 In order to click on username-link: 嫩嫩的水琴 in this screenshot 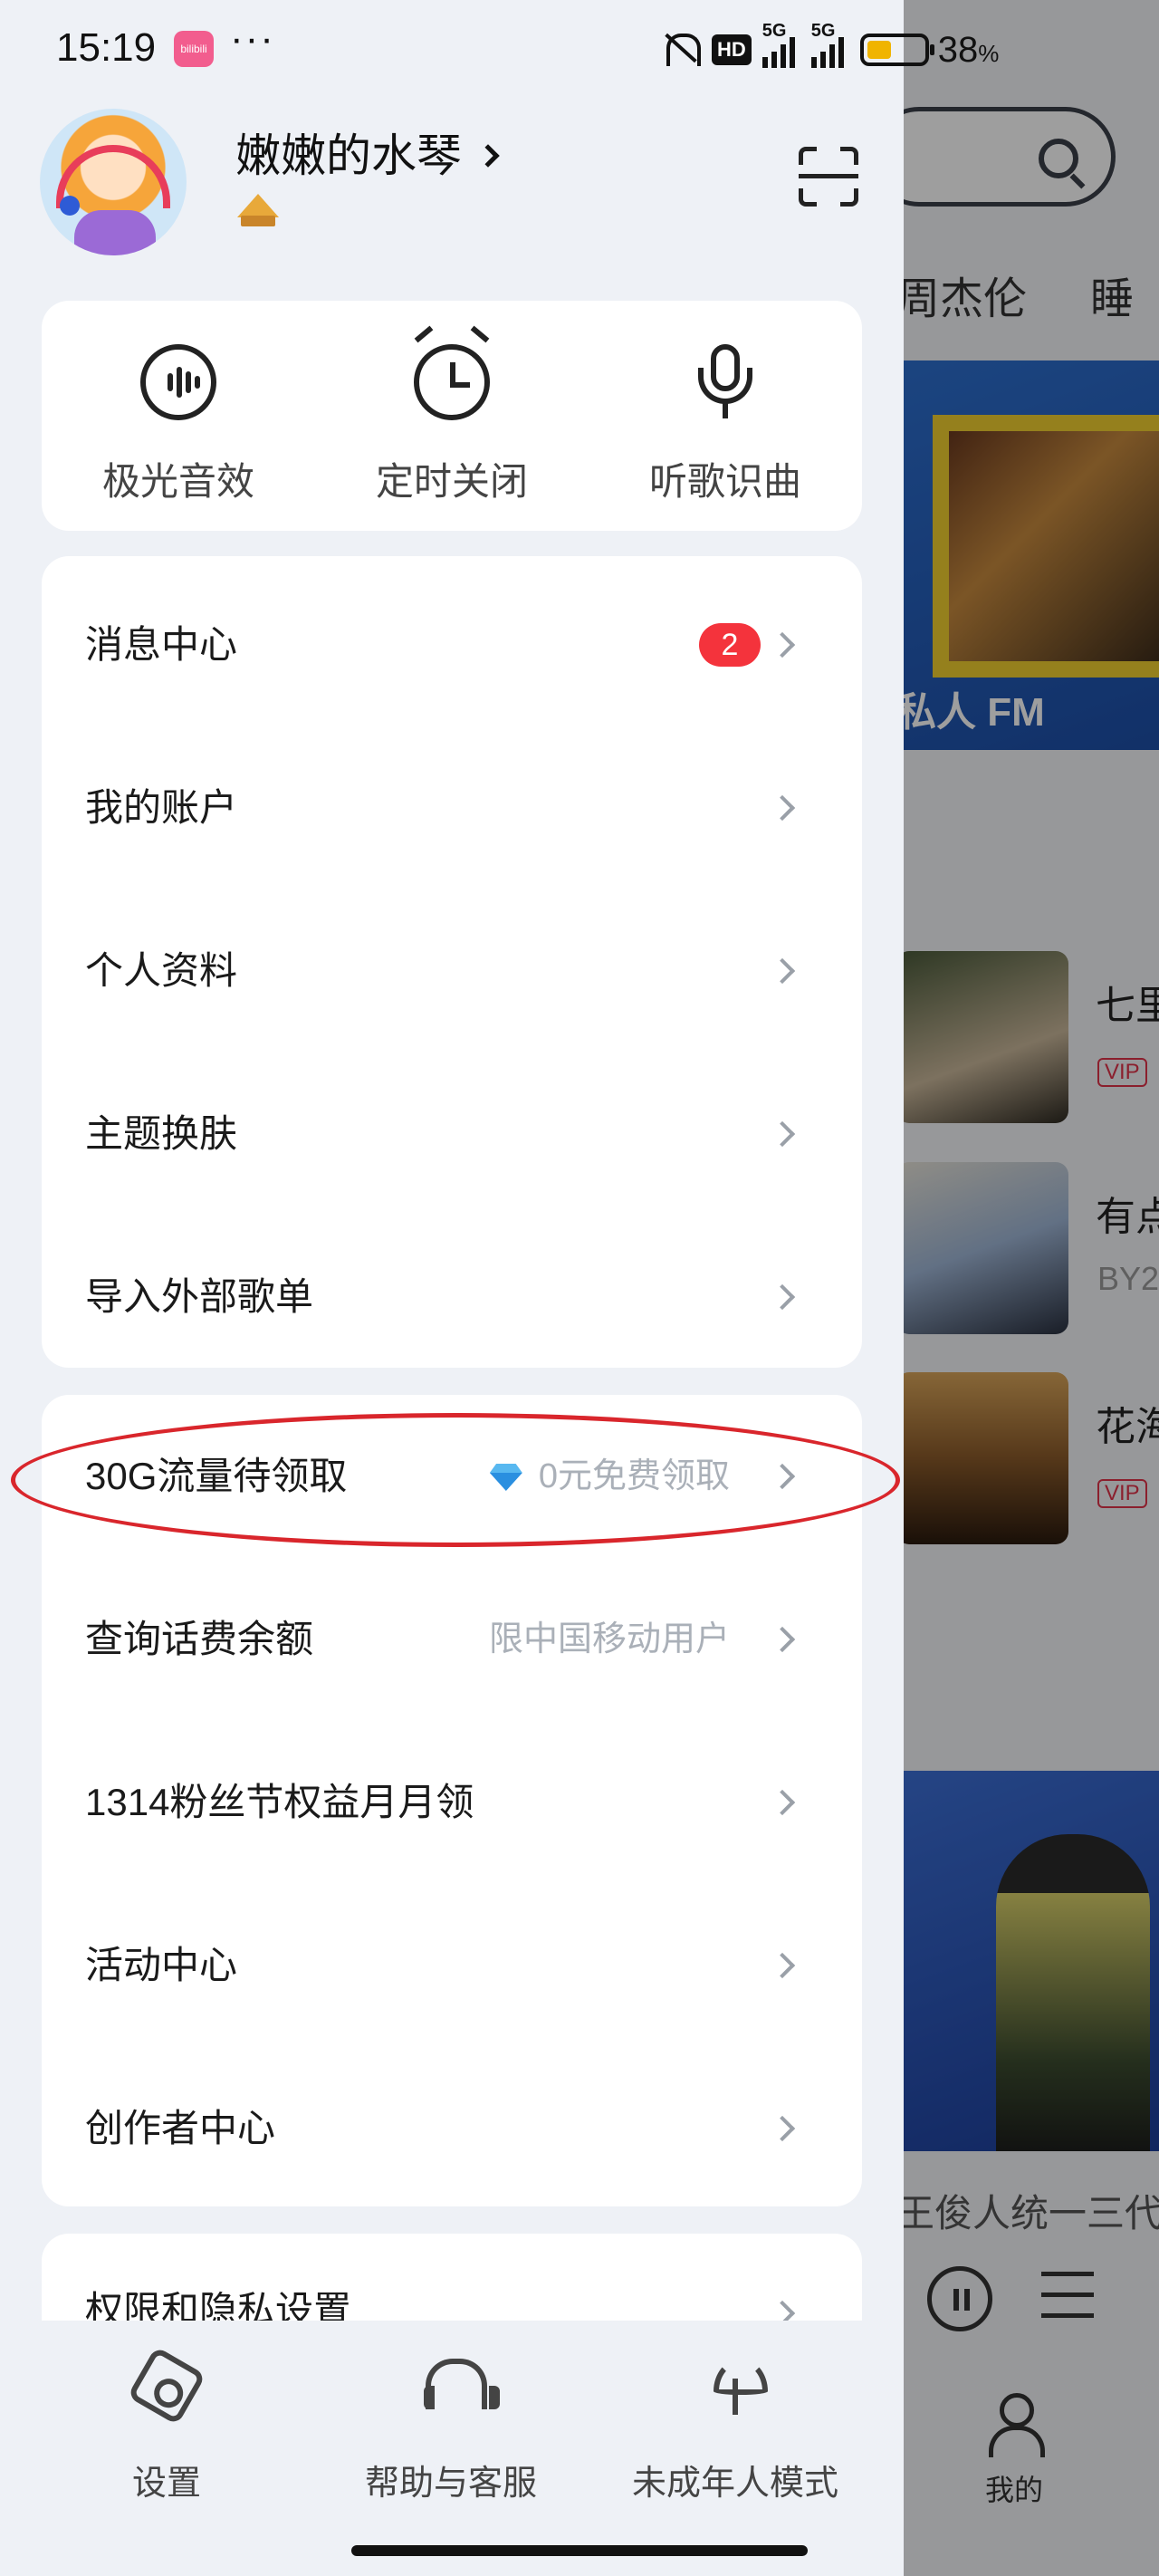, I will do `click(367, 152)`.